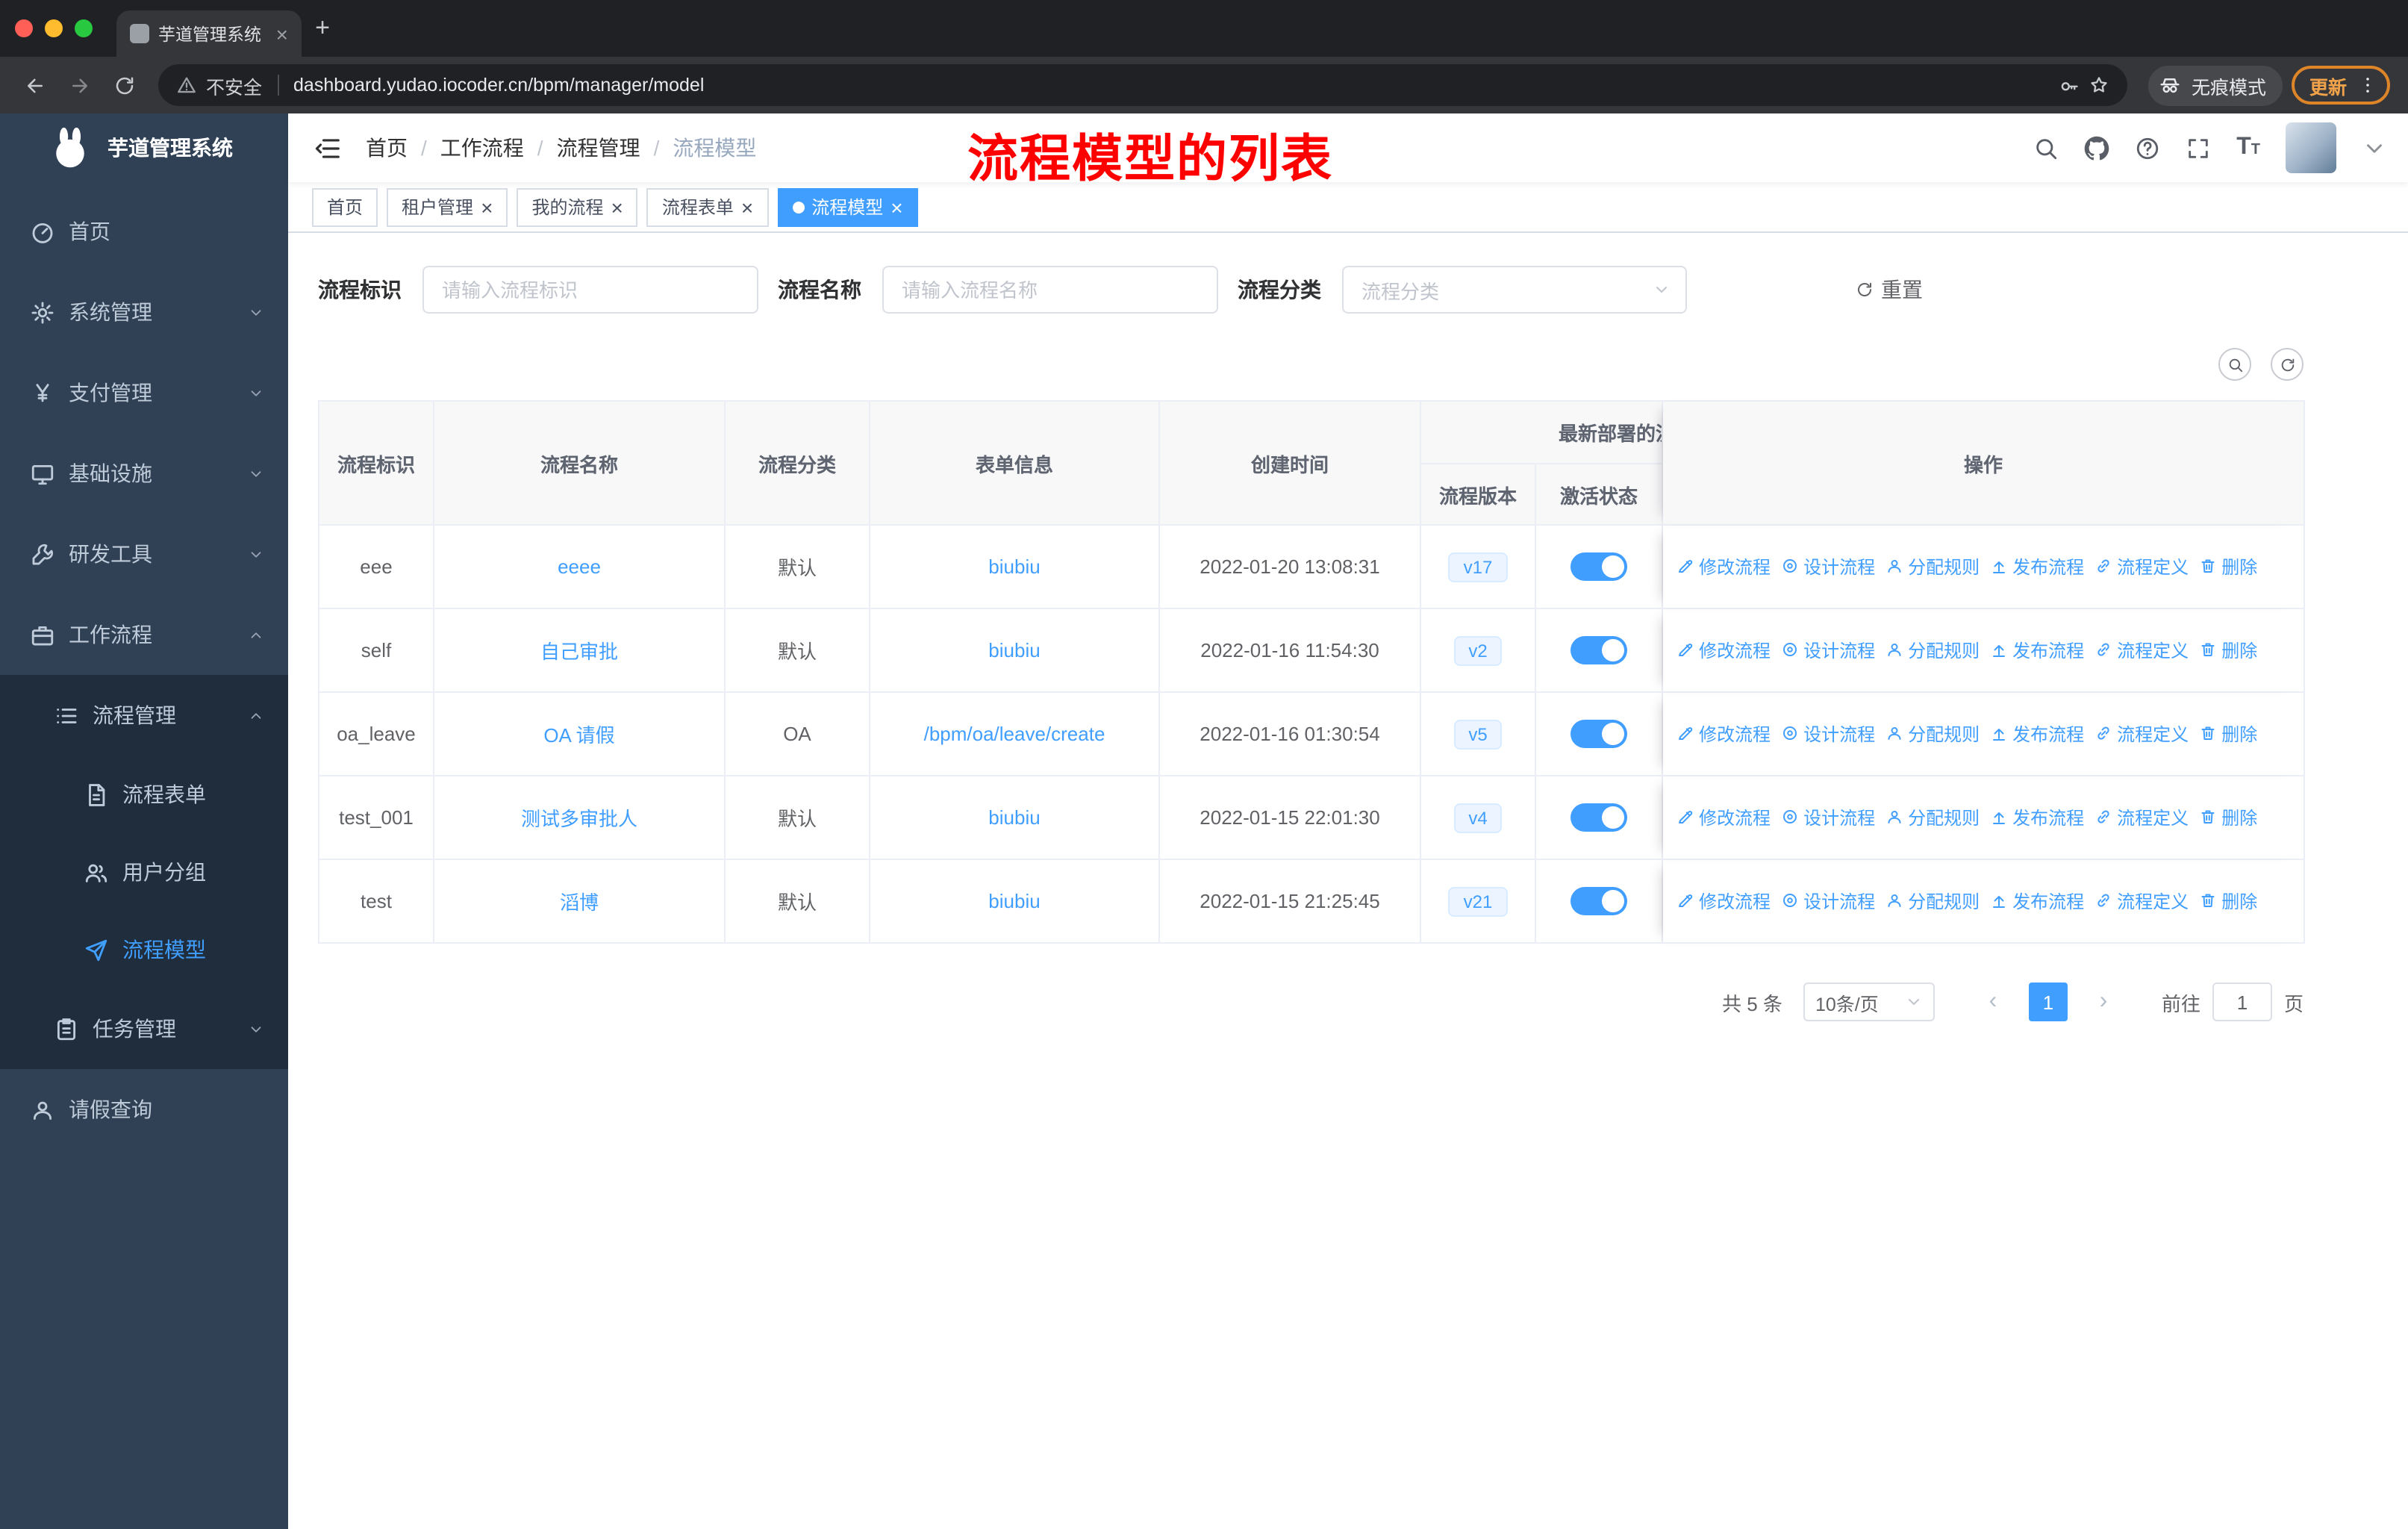 Image resolution: width=2408 pixels, height=1529 pixels. Describe the element at coordinates (2103, 1002) in the screenshot. I see `next-page-button: ›` at that location.